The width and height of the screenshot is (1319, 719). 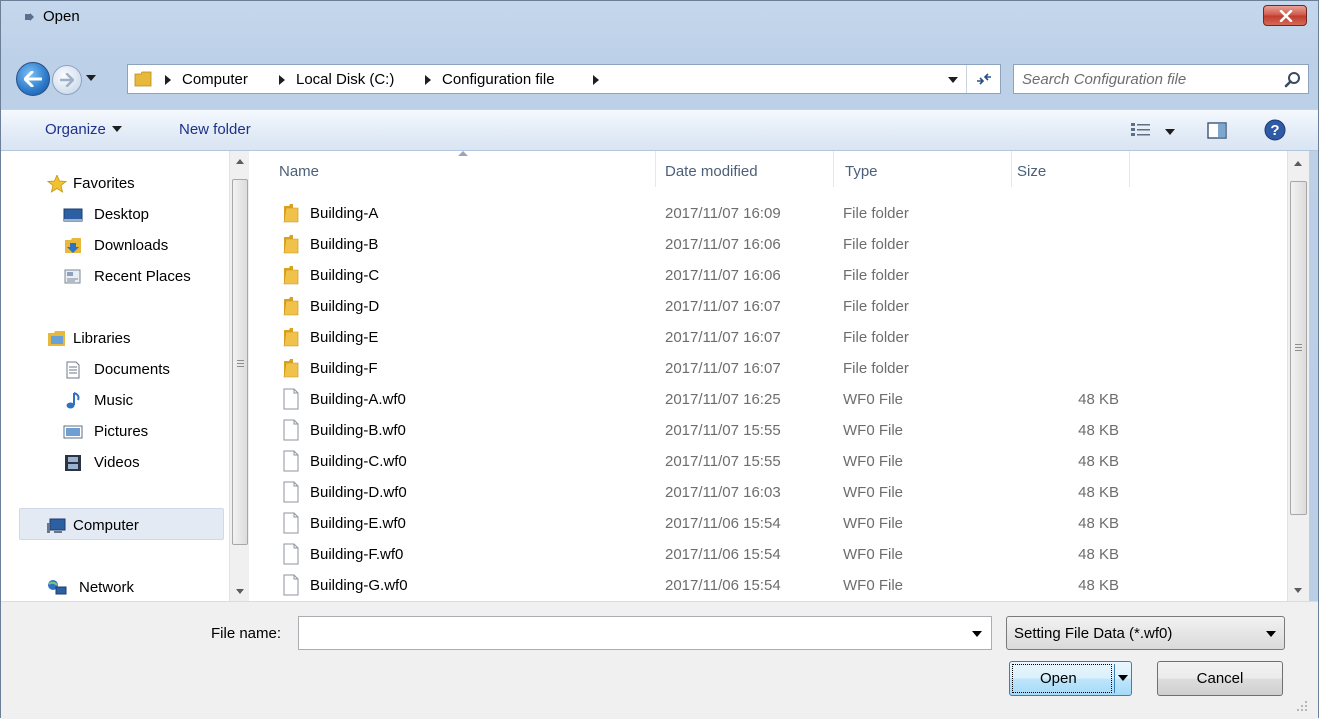 I want to click on forward-button, so click(x=67, y=80).